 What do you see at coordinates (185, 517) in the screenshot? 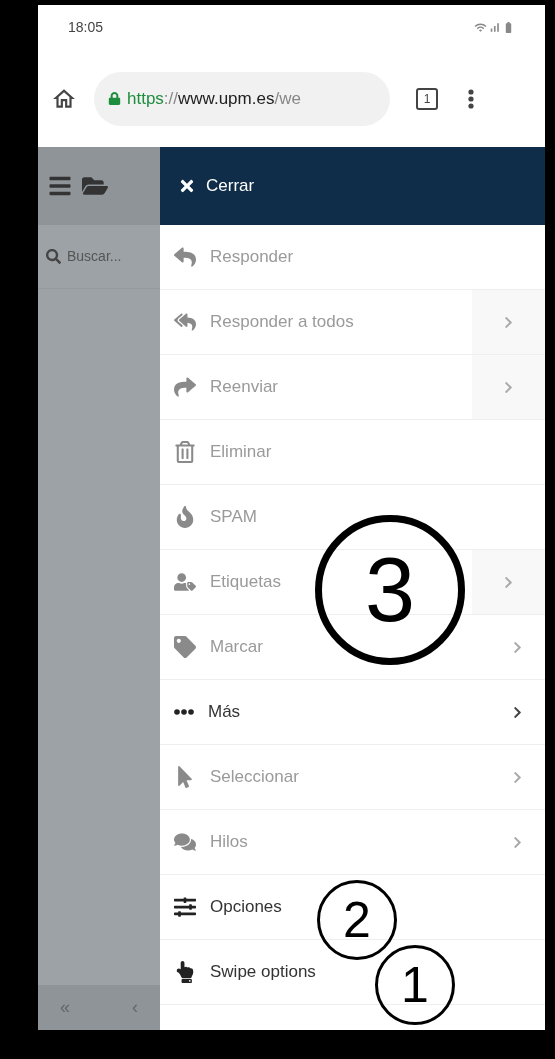
I see `flame-icon` at bounding box center [185, 517].